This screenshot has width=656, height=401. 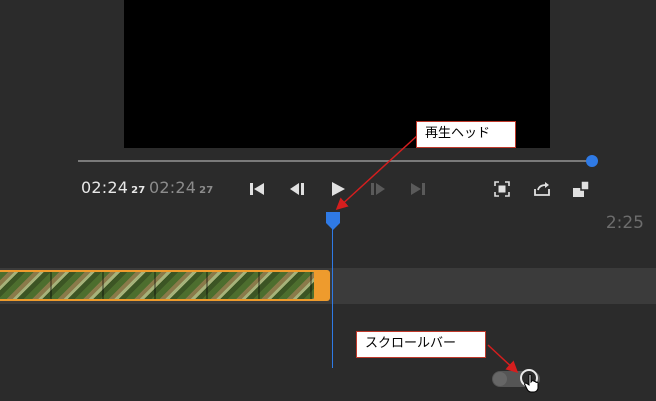 I want to click on total-time: 02:24 27, so click(x=181, y=187).